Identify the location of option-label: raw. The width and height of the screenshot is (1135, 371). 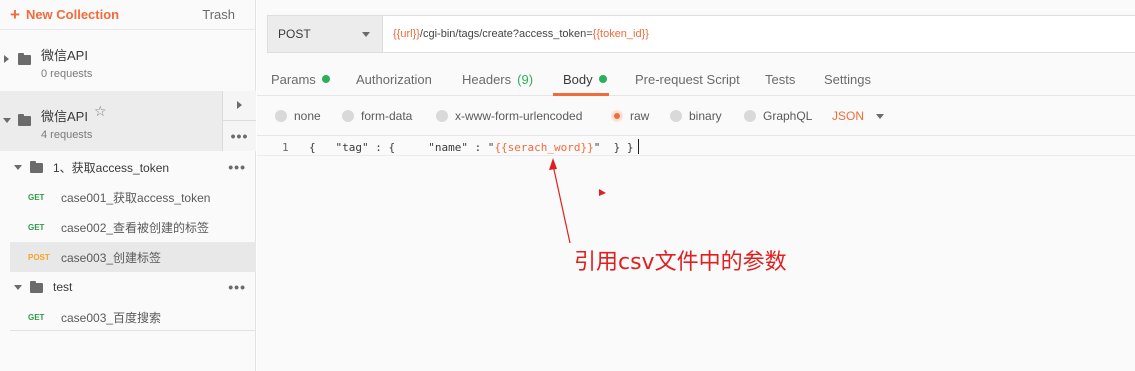
(640, 116).